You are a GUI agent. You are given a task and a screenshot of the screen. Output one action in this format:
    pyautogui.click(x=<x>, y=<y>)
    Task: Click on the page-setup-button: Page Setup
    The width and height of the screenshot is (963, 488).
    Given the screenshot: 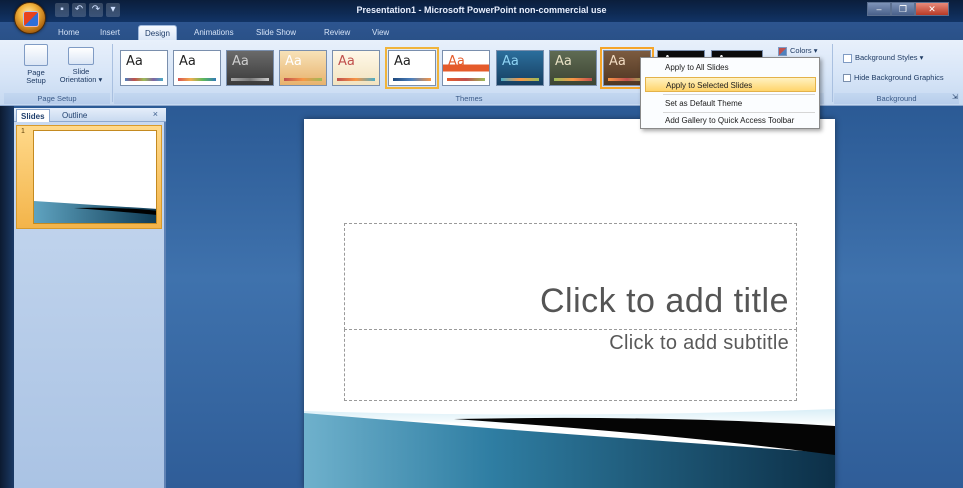 What is the action you would take?
    pyautogui.click(x=36, y=64)
    